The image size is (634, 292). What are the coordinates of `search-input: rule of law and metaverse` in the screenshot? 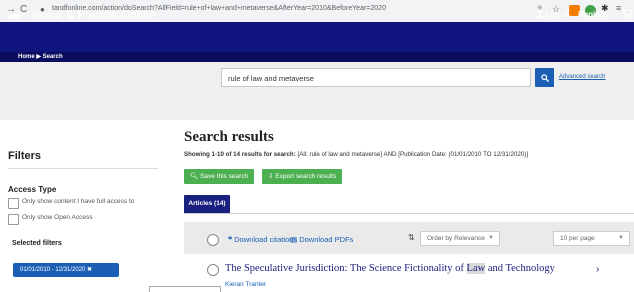 It's located at (376, 77).